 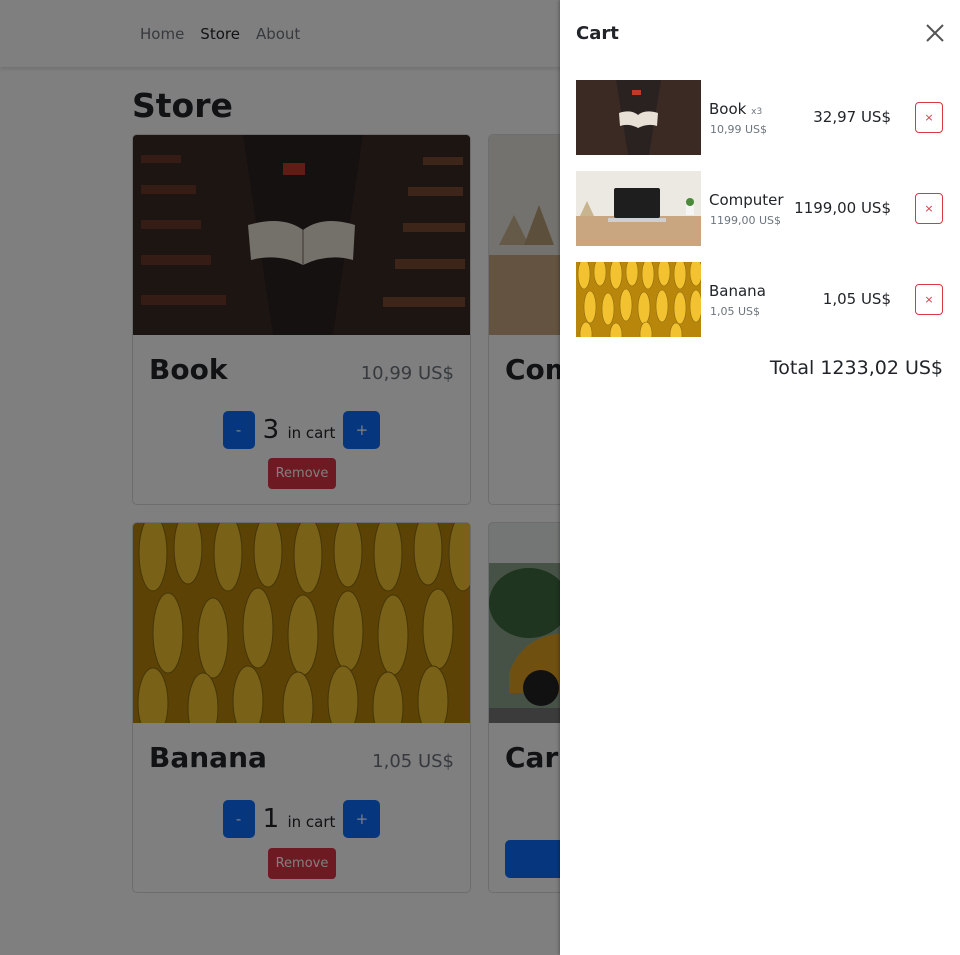 I want to click on cart-title: Cart, so click(x=597, y=33).